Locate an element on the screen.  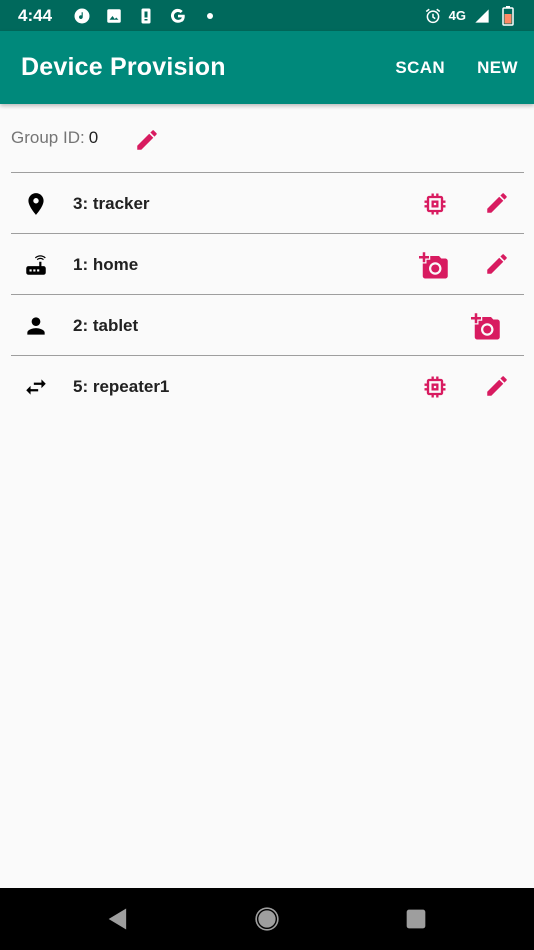
device-row-tracker: 3: tracker is located at coordinates (267, 202).